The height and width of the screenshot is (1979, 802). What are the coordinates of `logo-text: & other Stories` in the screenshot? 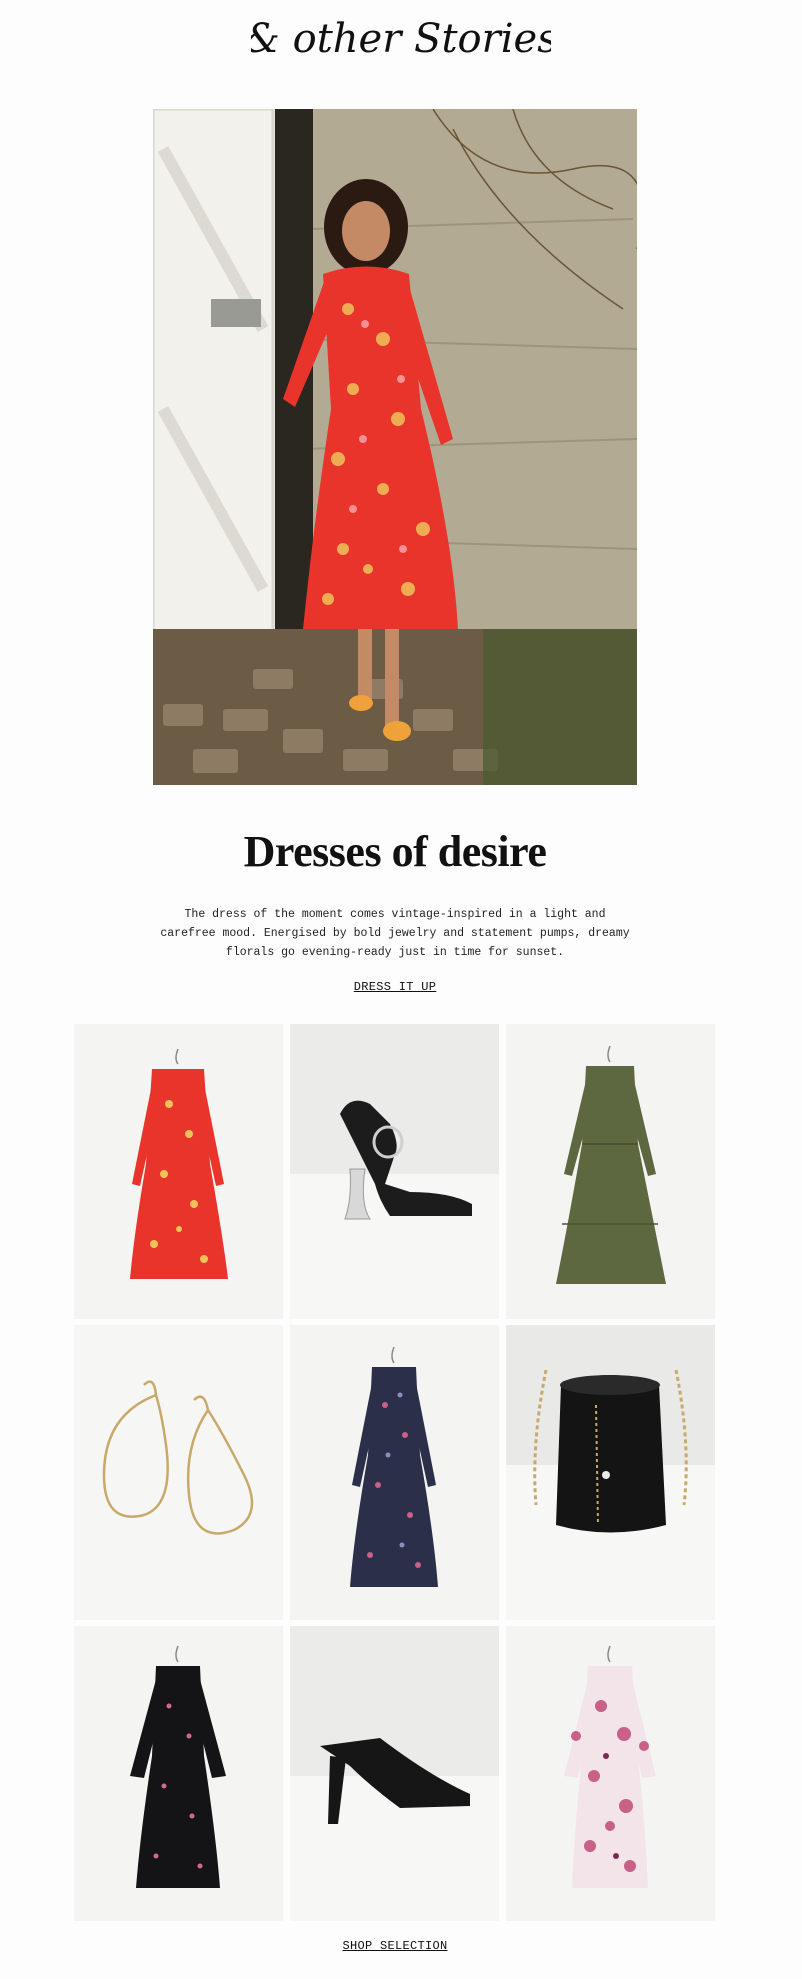 It's located at (401, 39).